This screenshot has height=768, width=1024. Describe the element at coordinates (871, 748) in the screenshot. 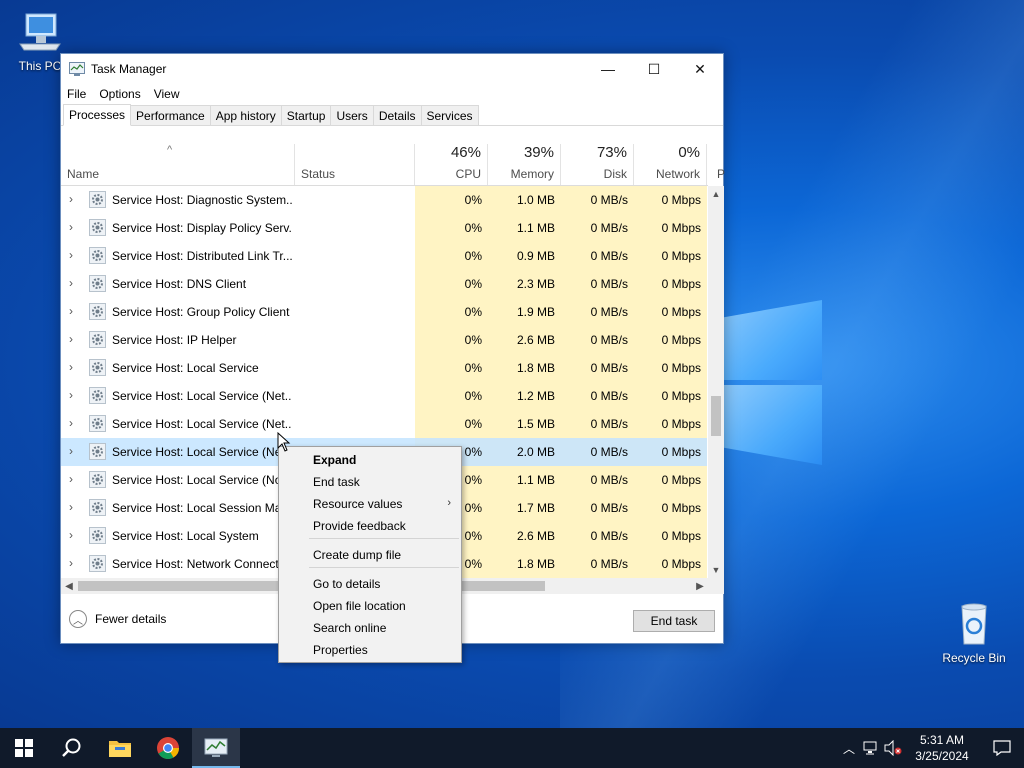

I see `network-icon` at that location.